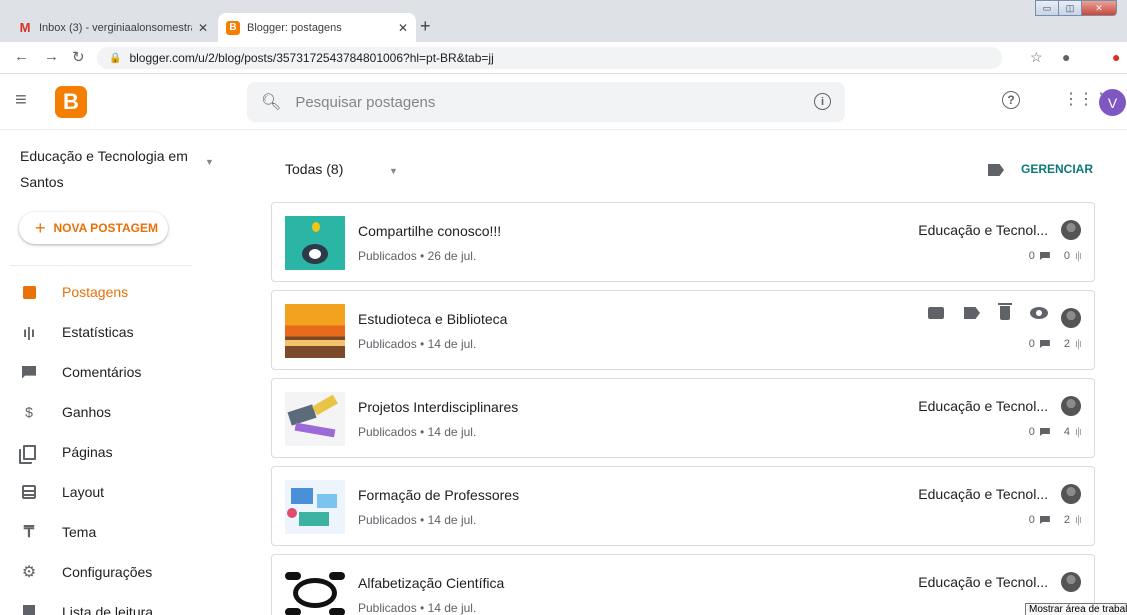 The width and height of the screenshot is (1127, 615). Describe the element at coordinates (78, 57) in the screenshot. I see `reload-icon: ↻` at that location.